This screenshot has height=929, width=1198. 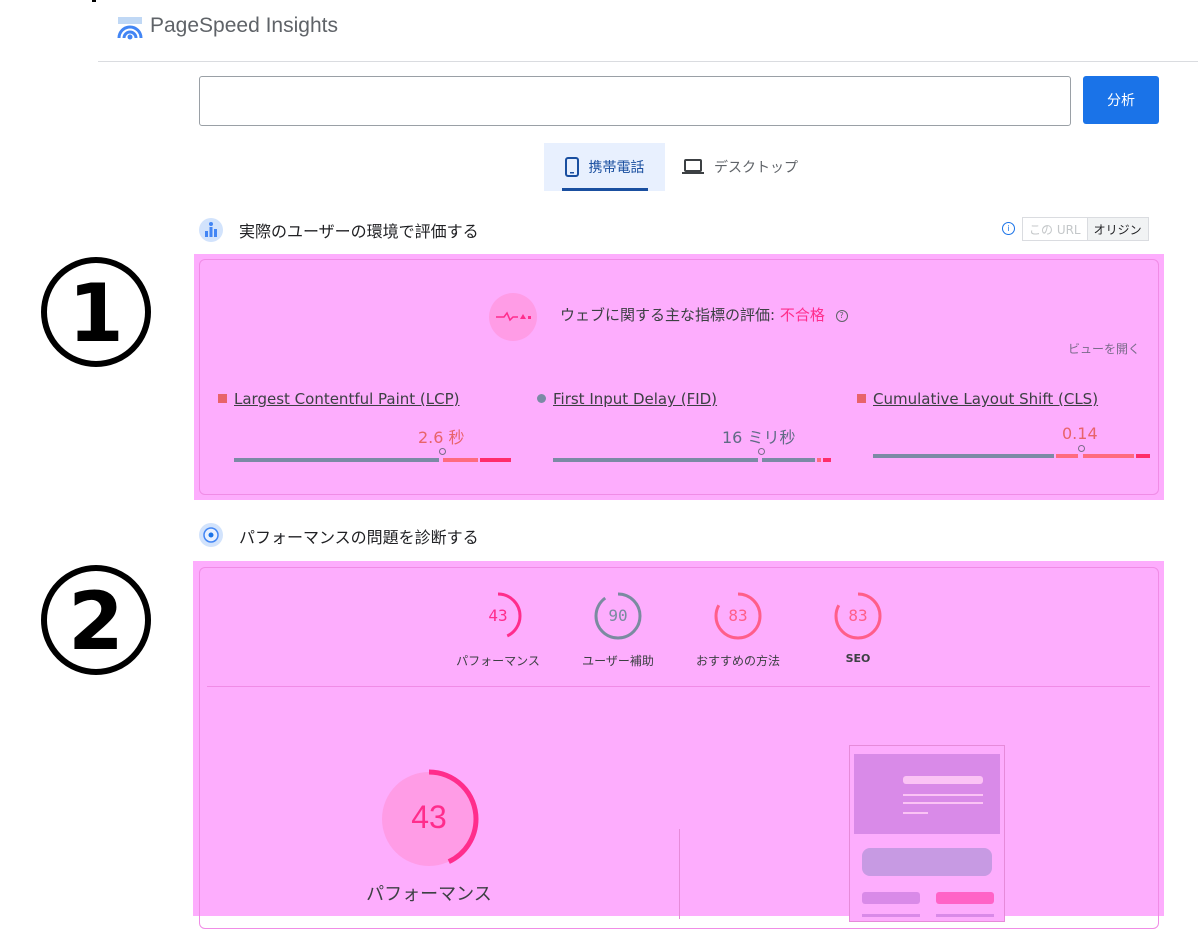 I want to click on main-performance-score: 43, so click(x=429, y=817).